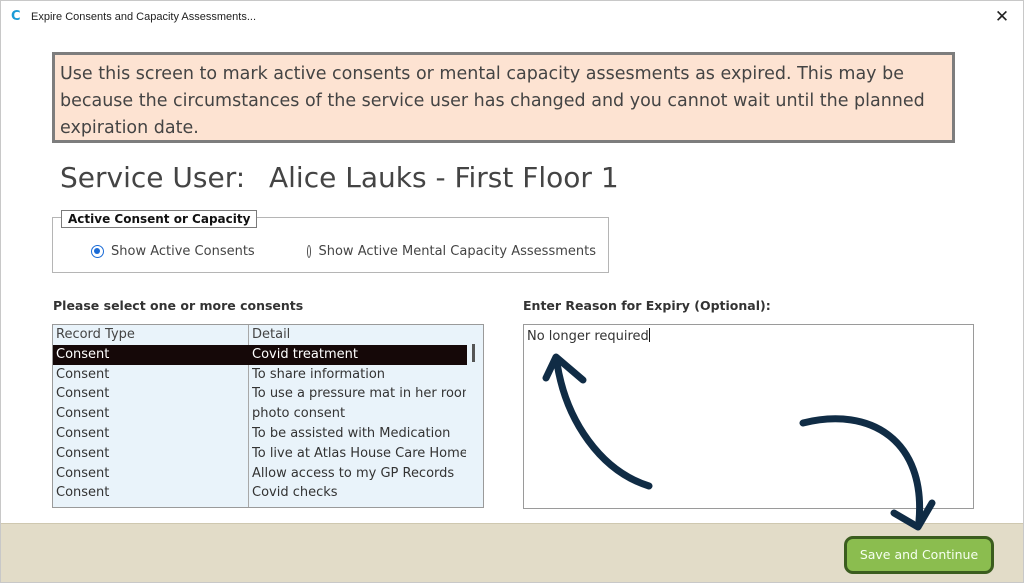 The height and width of the screenshot is (583, 1024). What do you see at coordinates (183, 251) in the screenshot?
I see `radio-label: Show Active Consents` at bounding box center [183, 251].